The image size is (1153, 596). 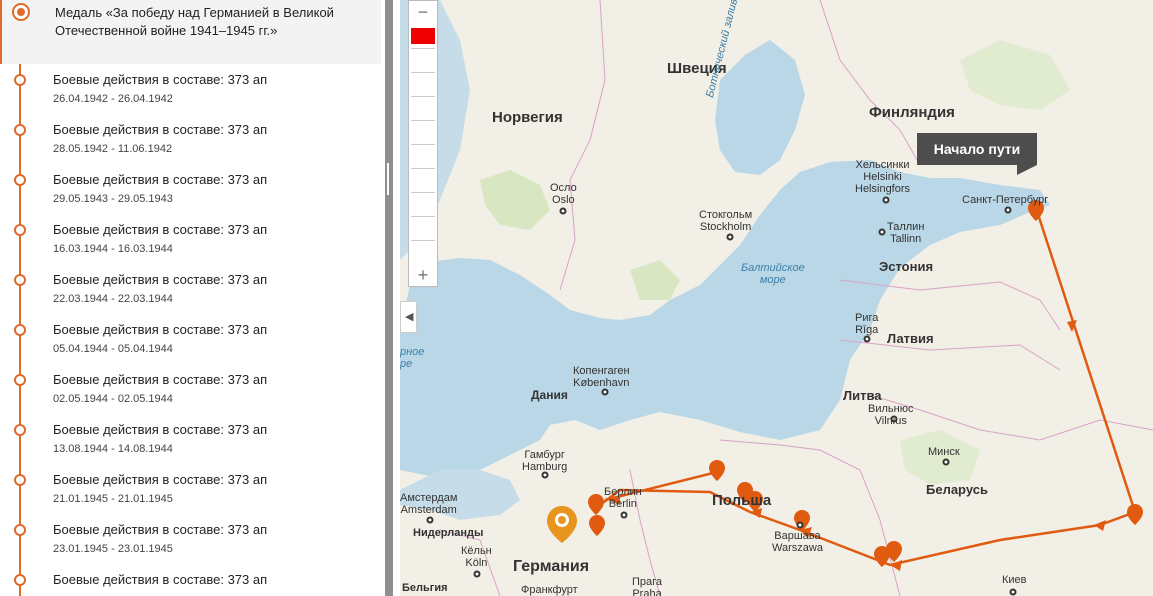 I want to click on country-label-estonia: Эстония, so click(x=906, y=266).